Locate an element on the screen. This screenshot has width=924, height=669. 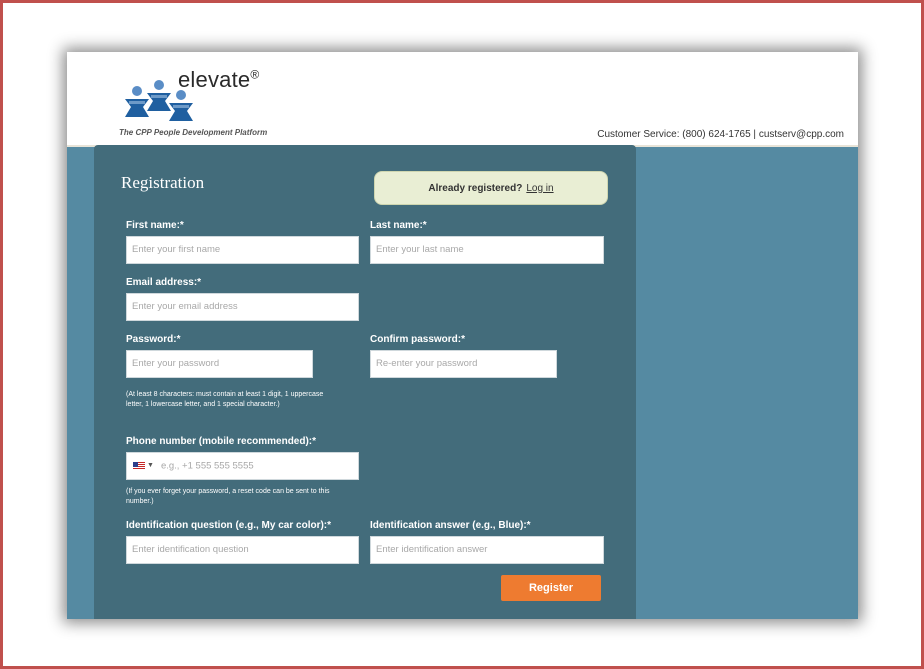
email-label: Email address:* is located at coordinates (164, 282).